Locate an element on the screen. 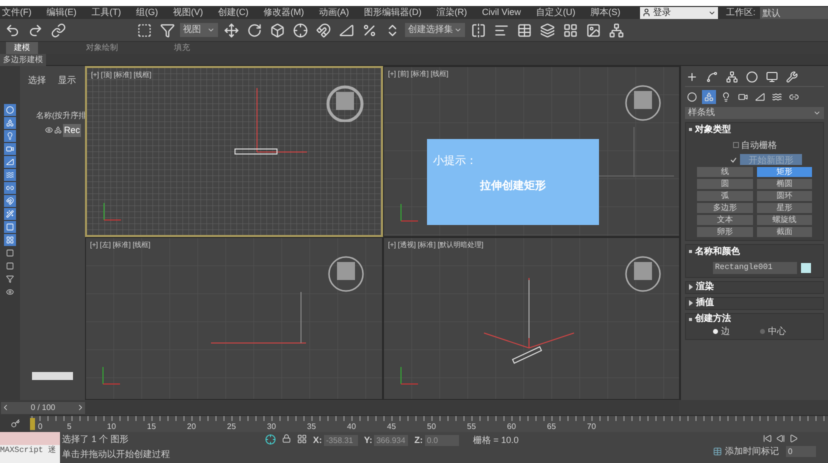 The width and height of the screenshot is (828, 463). eye-icon is located at coordinates (49, 130).